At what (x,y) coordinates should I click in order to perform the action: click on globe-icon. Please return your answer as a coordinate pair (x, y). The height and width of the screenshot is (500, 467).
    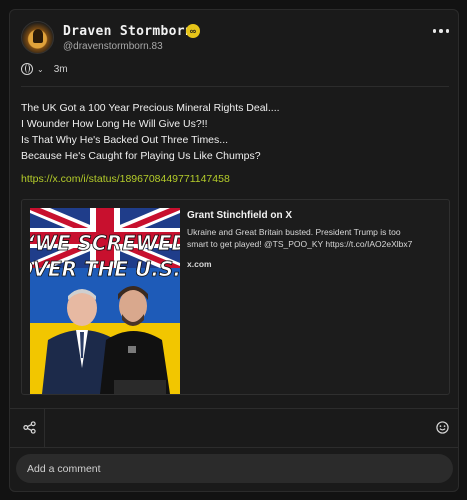
    Looking at the image, I should click on (27, 69).